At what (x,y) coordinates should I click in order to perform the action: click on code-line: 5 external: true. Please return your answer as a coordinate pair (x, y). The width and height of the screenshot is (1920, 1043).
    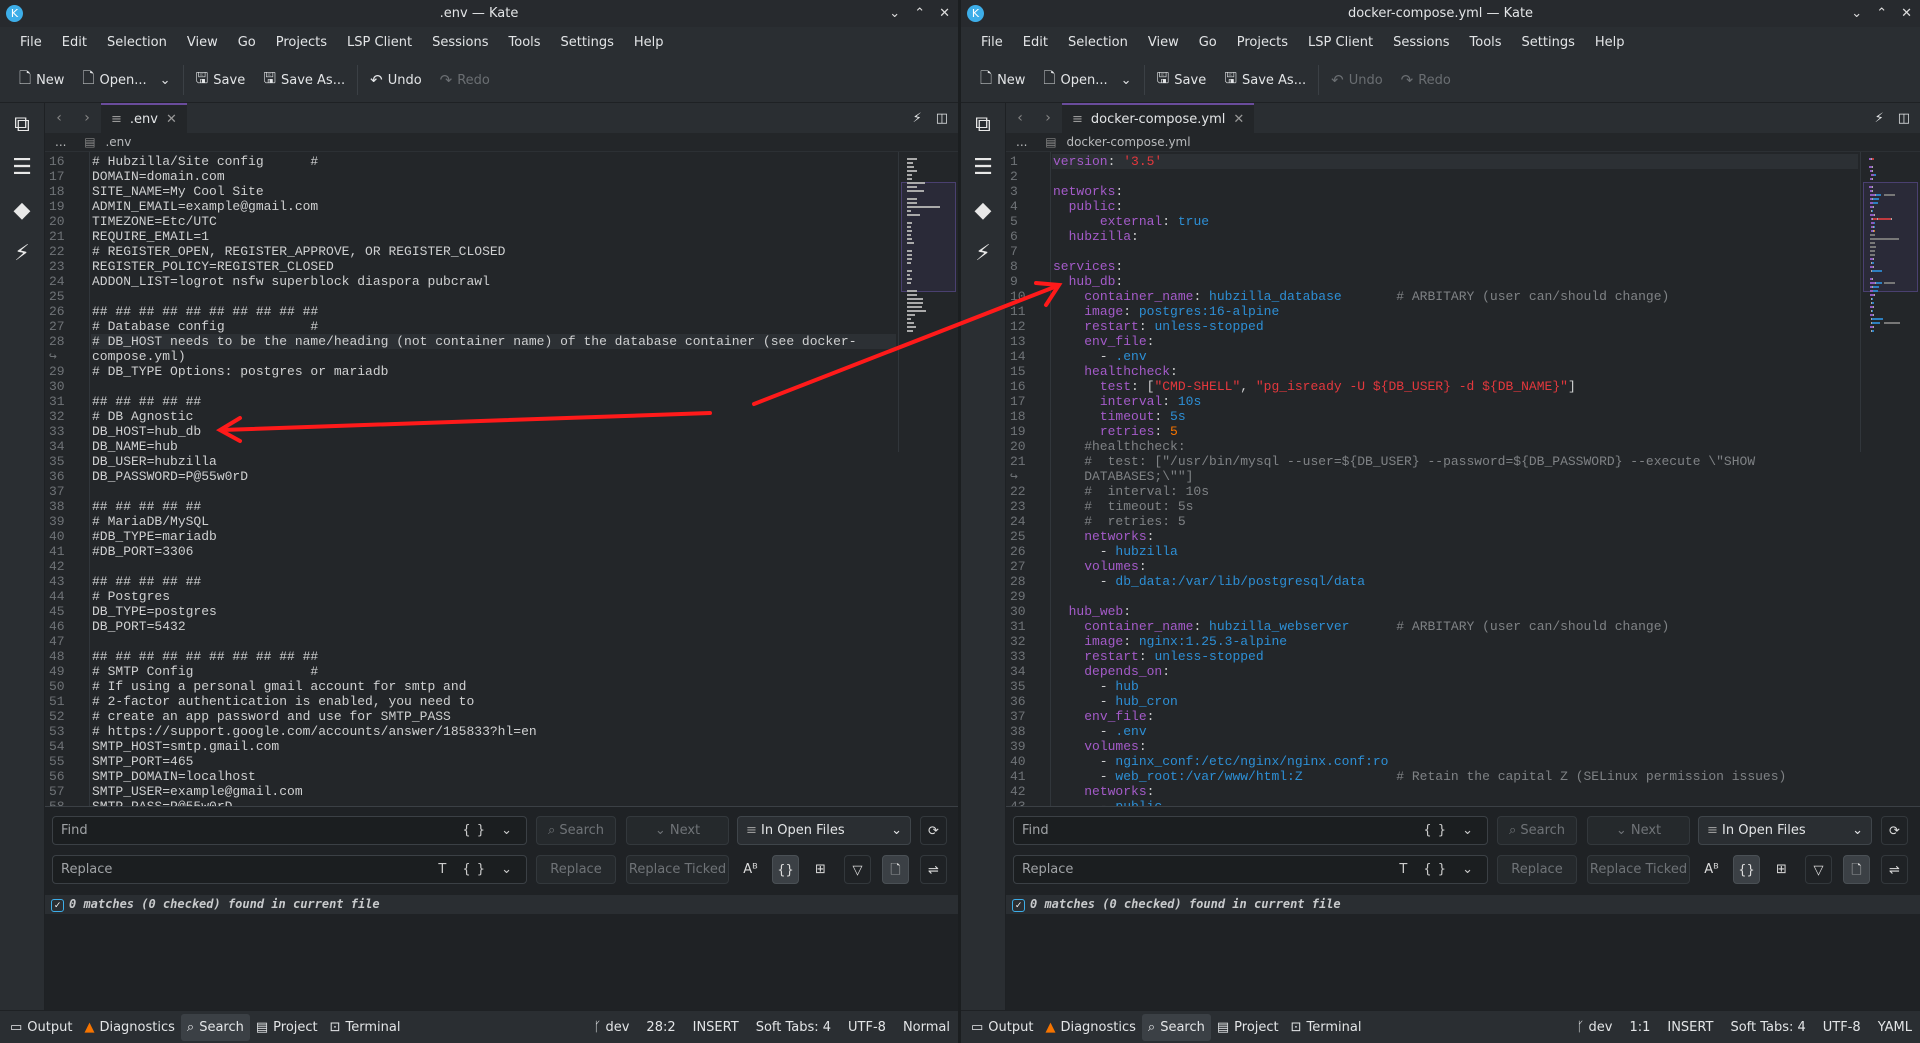
    Looking at the image, I should click on (1434, 221).